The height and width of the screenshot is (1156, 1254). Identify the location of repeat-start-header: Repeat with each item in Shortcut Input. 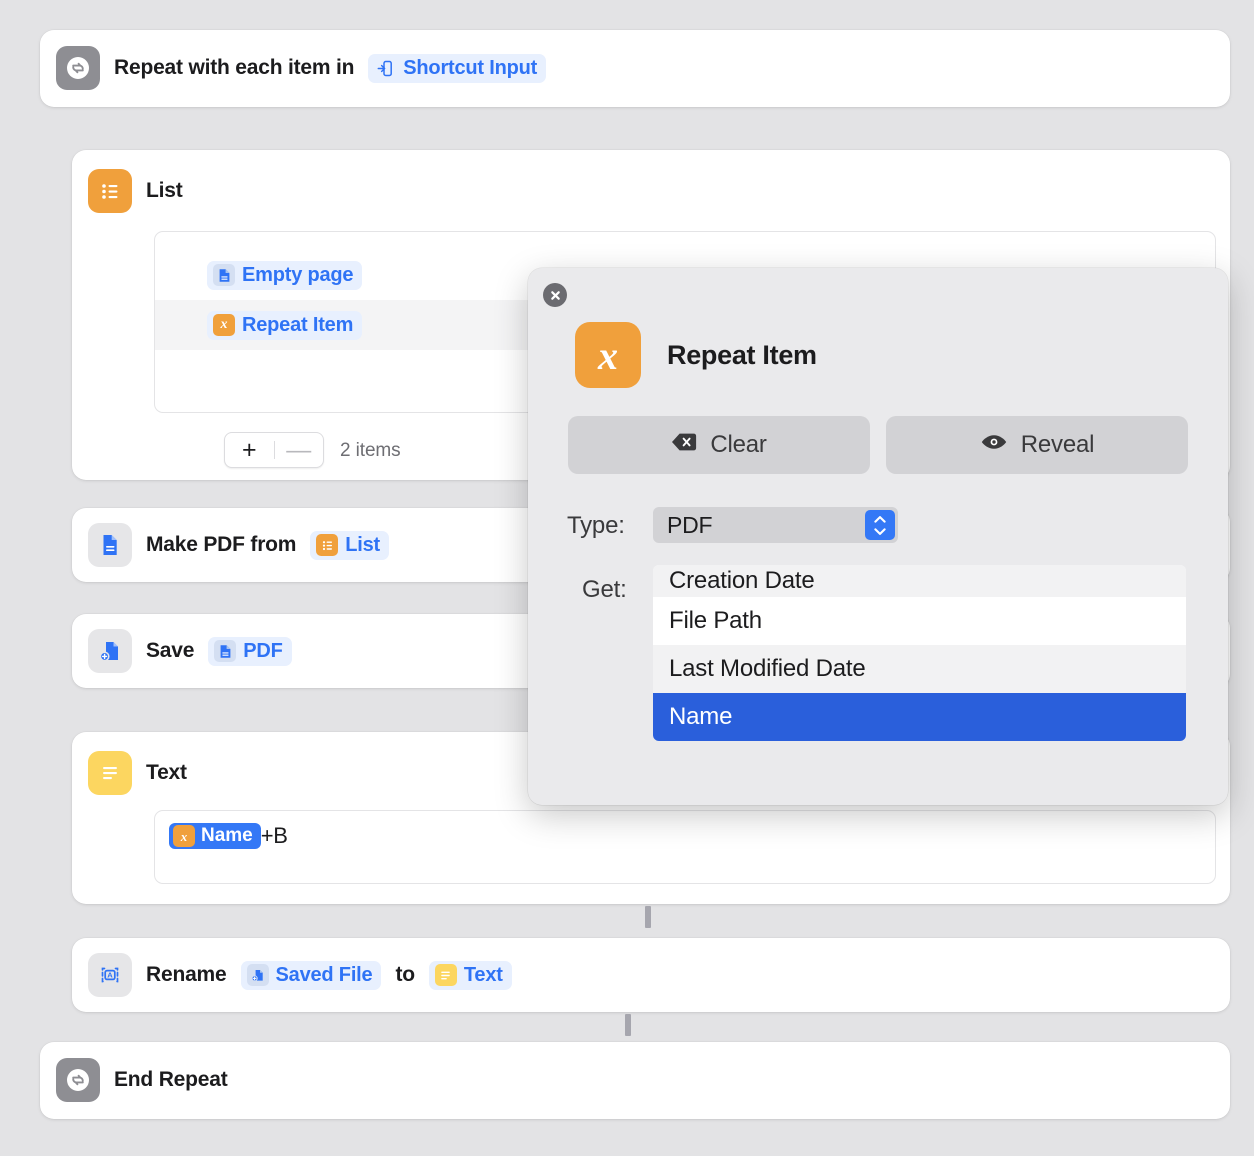
(643, 68).